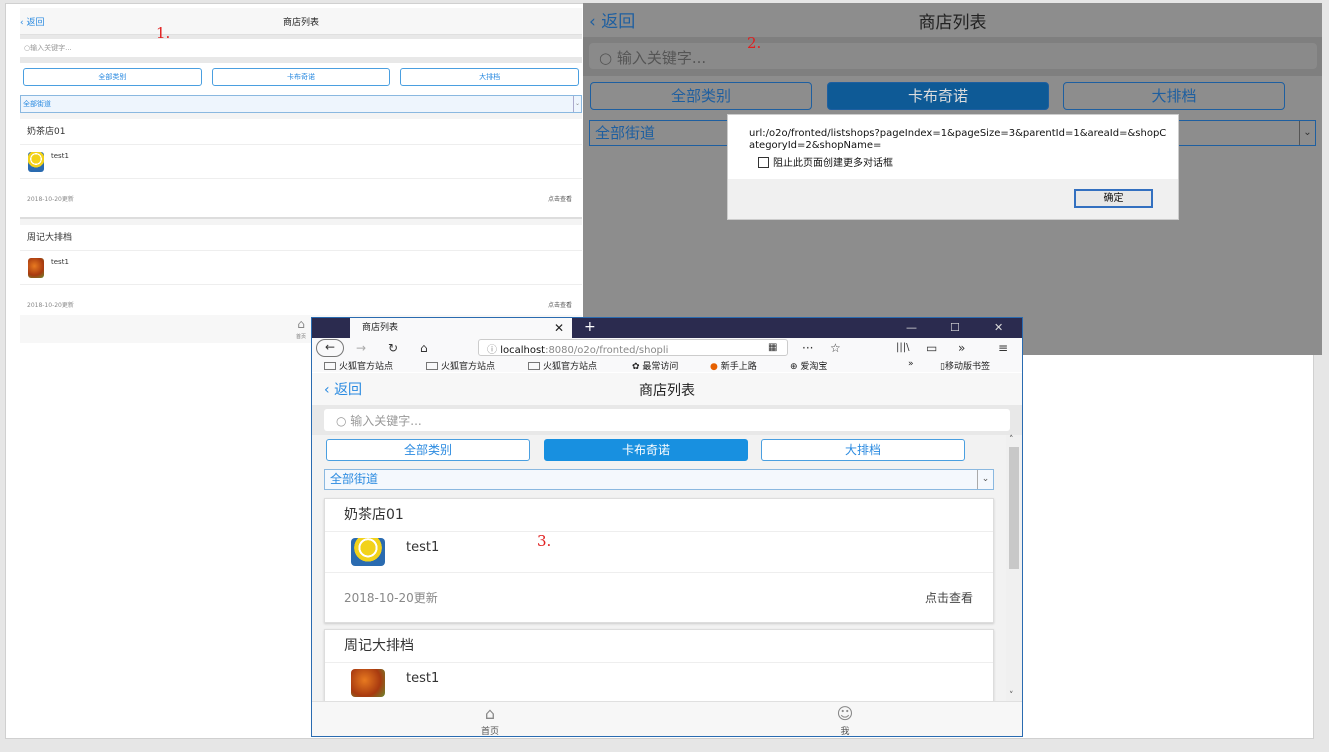 The height and width of the screenshot is (752, 1329). I want to click on tab-strip: 商店列表 ✕ + — ☐ ✕, so click(667, 328).